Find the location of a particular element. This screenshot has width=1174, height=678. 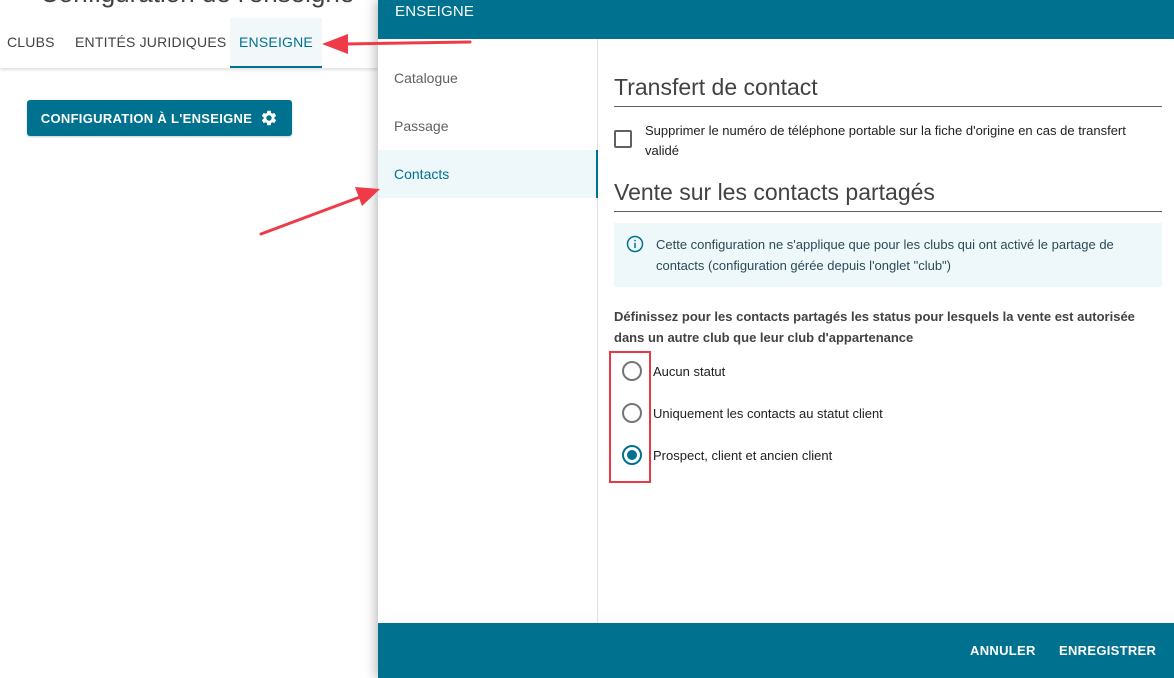

drawer-title: ENSEIGNE is located at coordinates (435, 11).